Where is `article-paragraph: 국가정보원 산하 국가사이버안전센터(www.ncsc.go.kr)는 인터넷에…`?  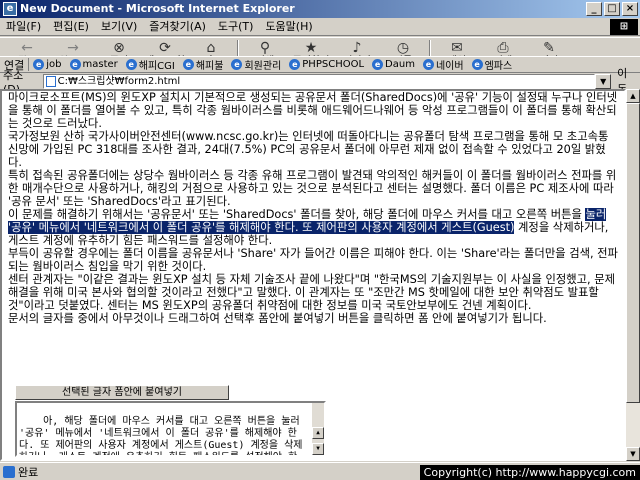 article-paragraph: 국가정보원 산하 국가사이버안전센터(www.ncsc.go.kr)는 인터넷에… is located at coordinates (308, 149).